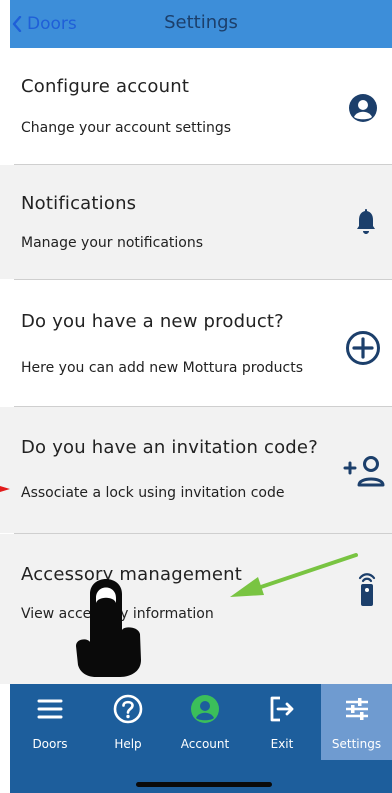  Describe the element at coordinates (356, 722) in the screenshot. I see `tab-settings: Settings` at that location.